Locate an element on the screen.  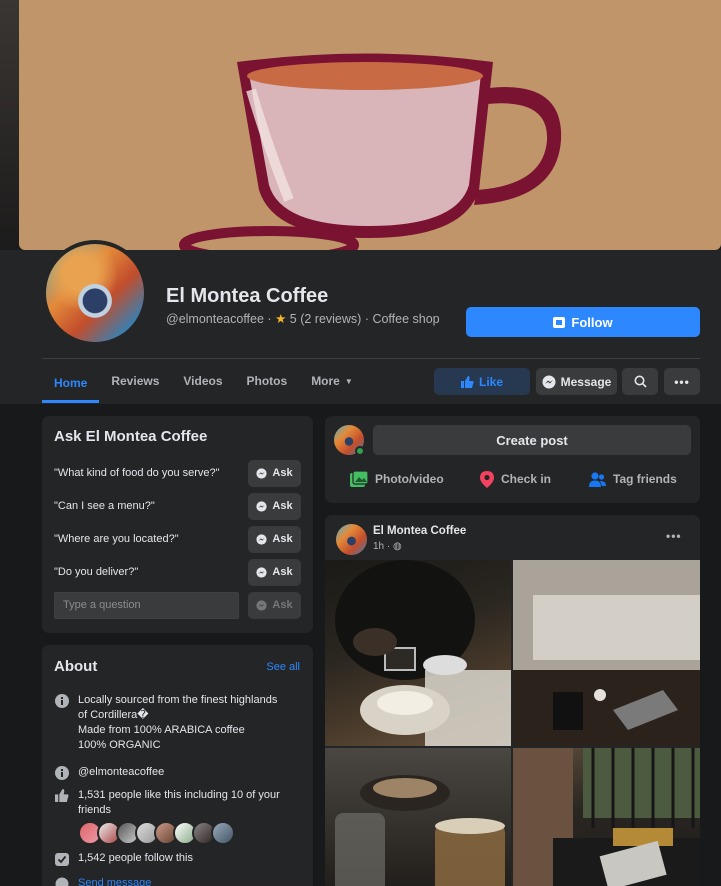
send-message-link: Send message is located at coordinates (114, 881).